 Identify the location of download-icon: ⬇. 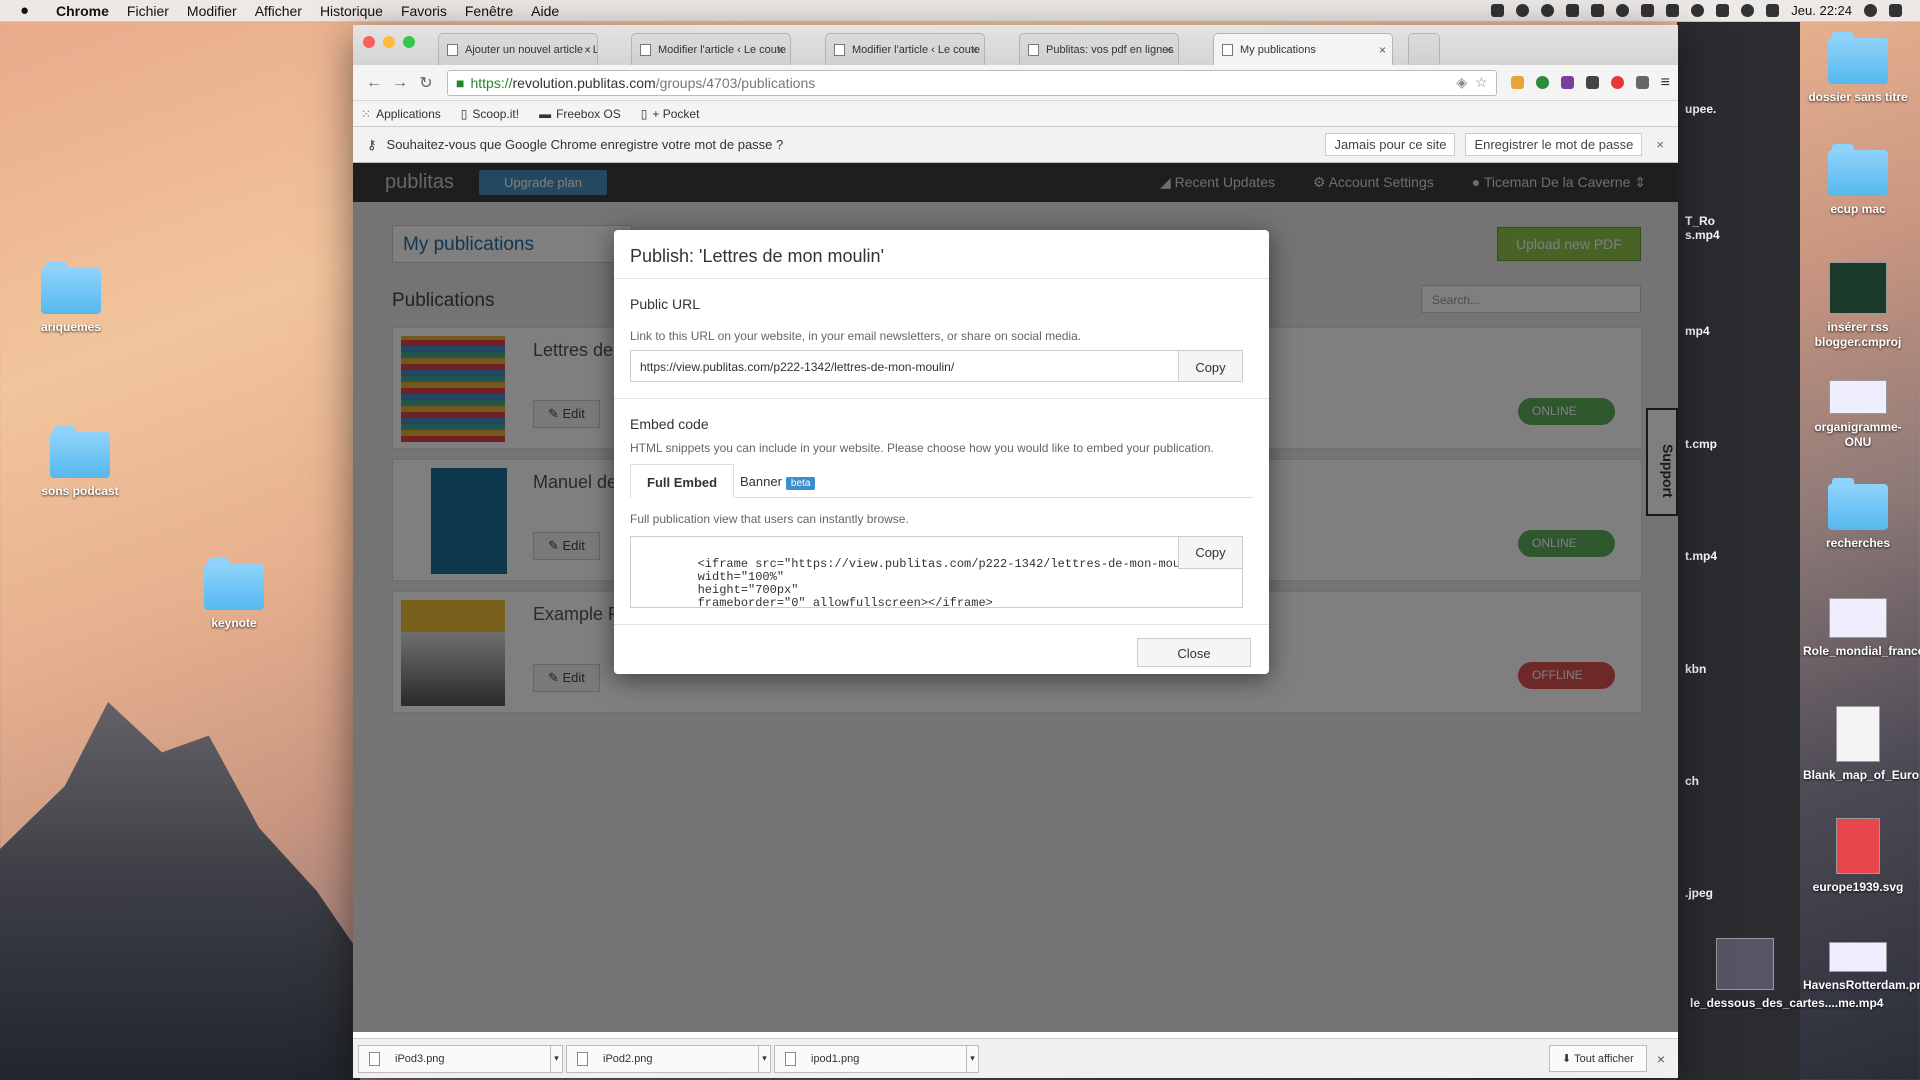
(1568, 1059).